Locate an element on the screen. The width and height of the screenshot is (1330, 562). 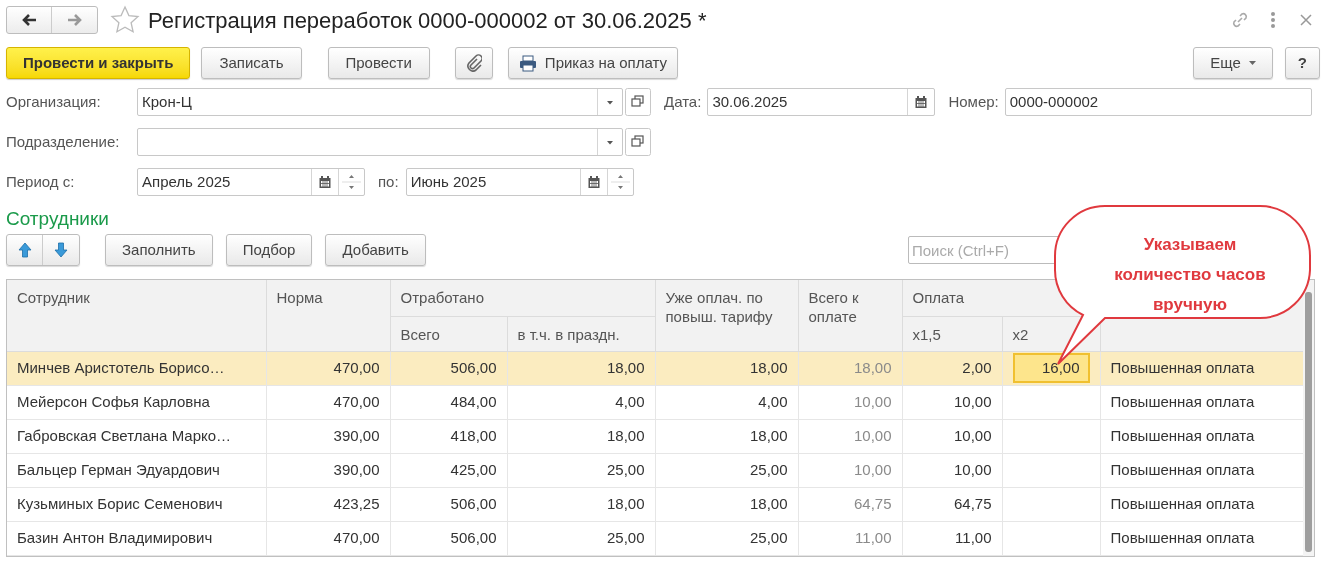
window-title: Регистрация переработок 0000-000002 от 30.06.2025 * is located at coordinates (428, 20).